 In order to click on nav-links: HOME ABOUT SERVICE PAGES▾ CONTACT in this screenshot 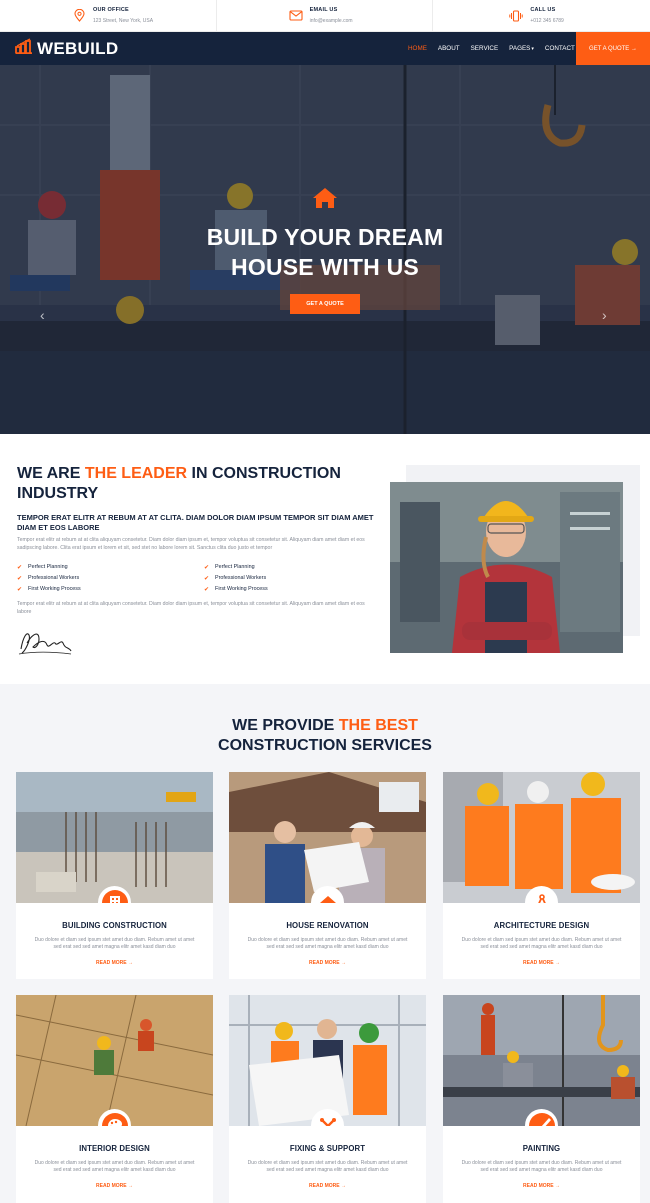, I will do `click(497, 48)`.